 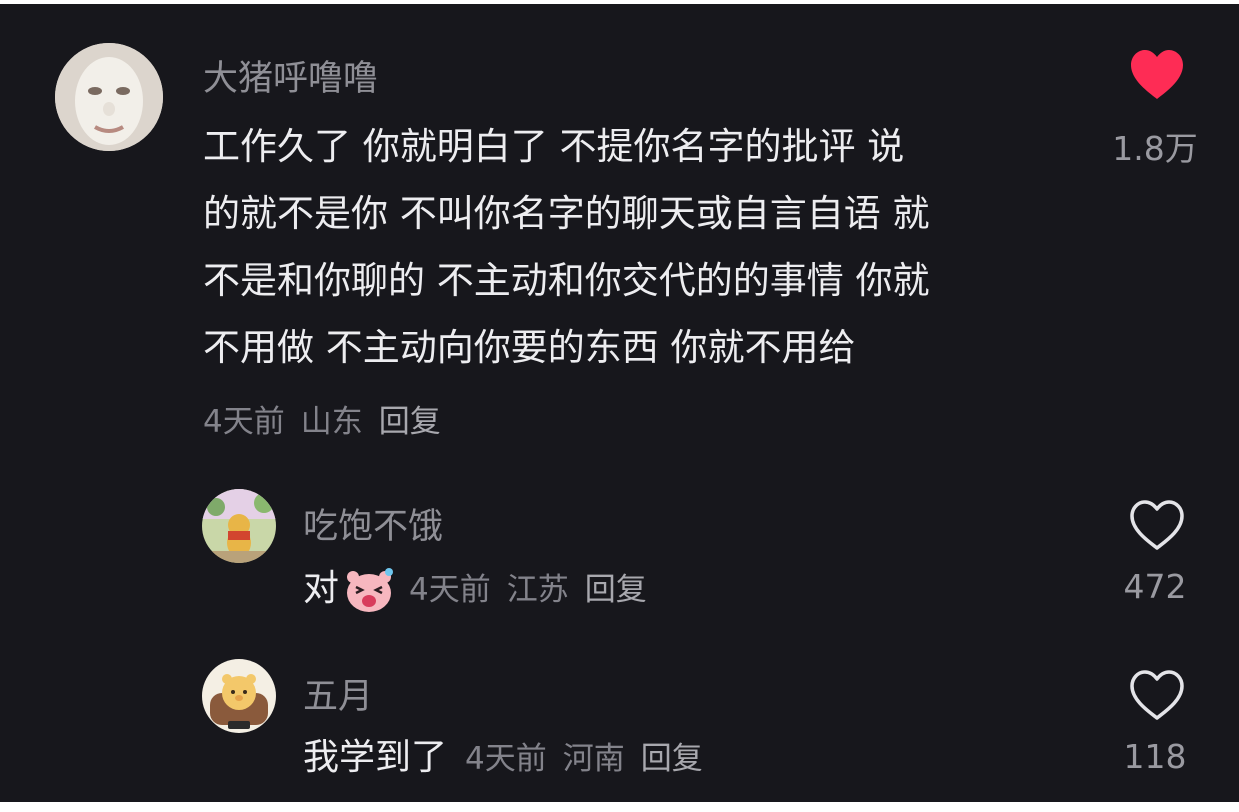 I want to click on reply-meta: 4天前 河南 回复, so click(x=592, y=759).